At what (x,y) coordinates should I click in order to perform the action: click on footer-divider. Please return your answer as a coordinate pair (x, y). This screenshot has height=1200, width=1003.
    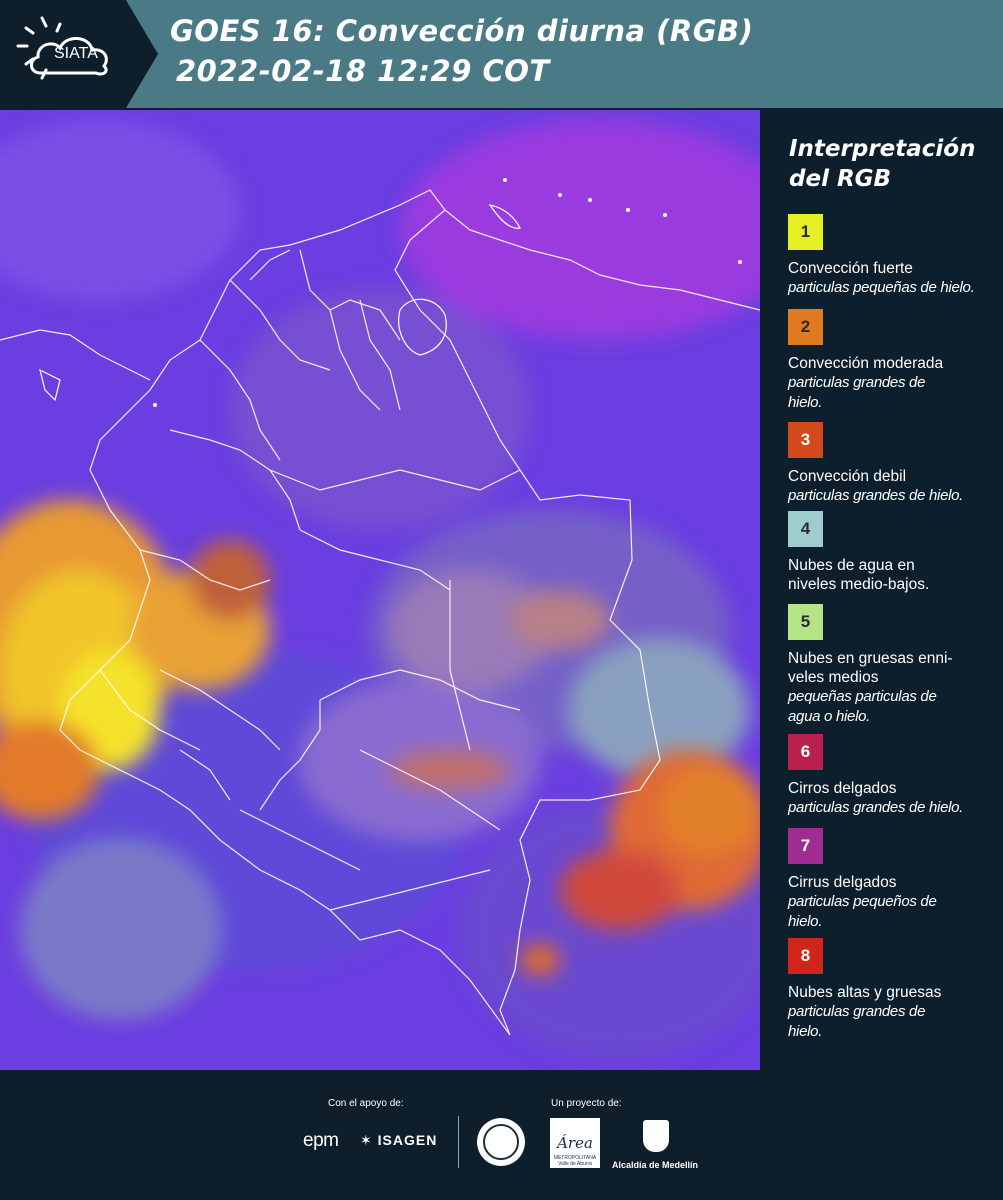
    Looking at the image, I should click on (458, 1142).